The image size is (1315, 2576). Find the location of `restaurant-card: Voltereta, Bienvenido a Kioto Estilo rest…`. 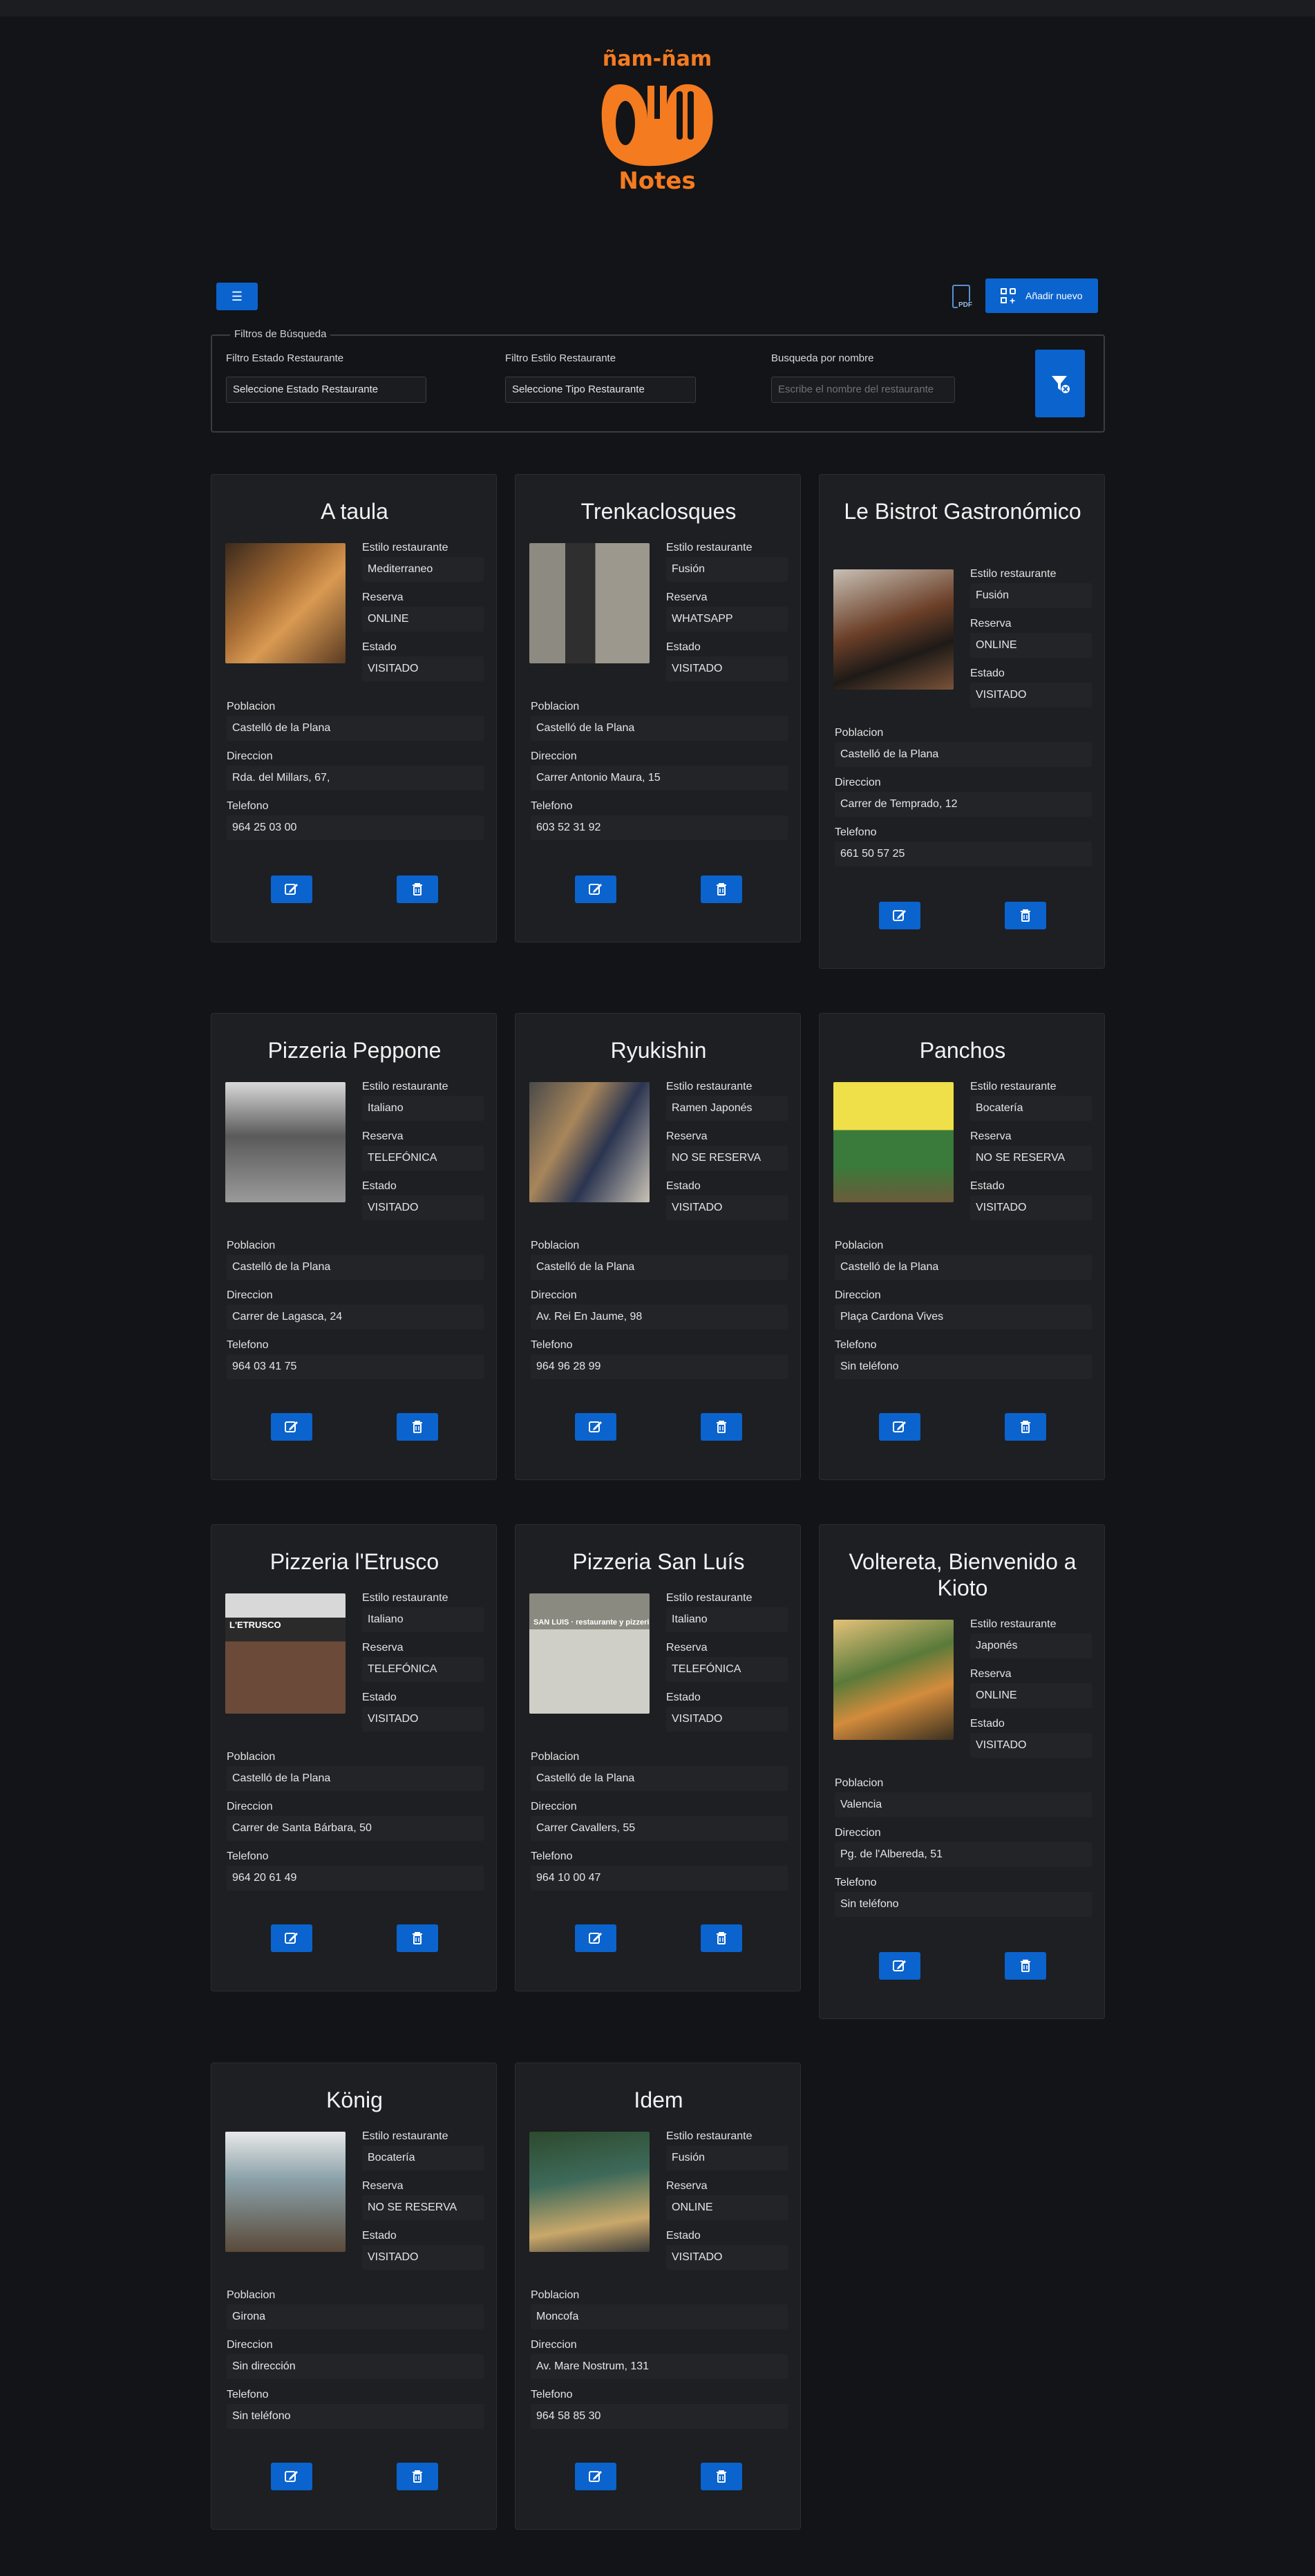

restaurant-card: Voltereta, Bienvenido a Kioto Estilo rest… is located at coordinates (962, 1771).